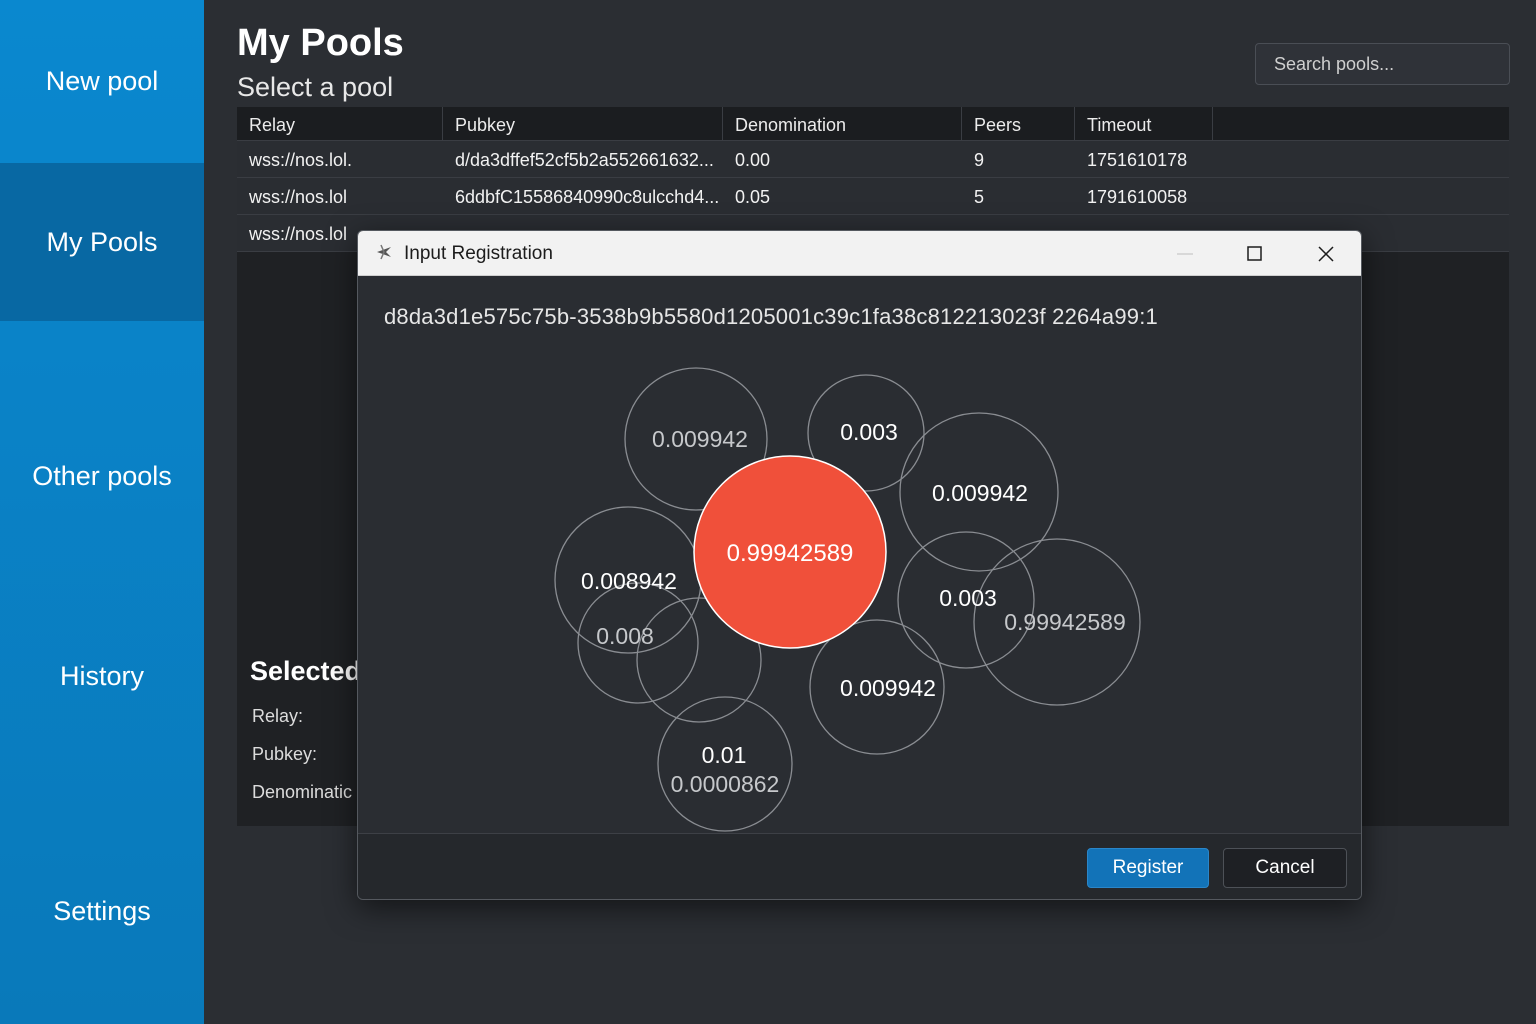 The image size is (1536, 1024). I want to click on bubble-sublabel: 0.0000862, so click(725, 784).